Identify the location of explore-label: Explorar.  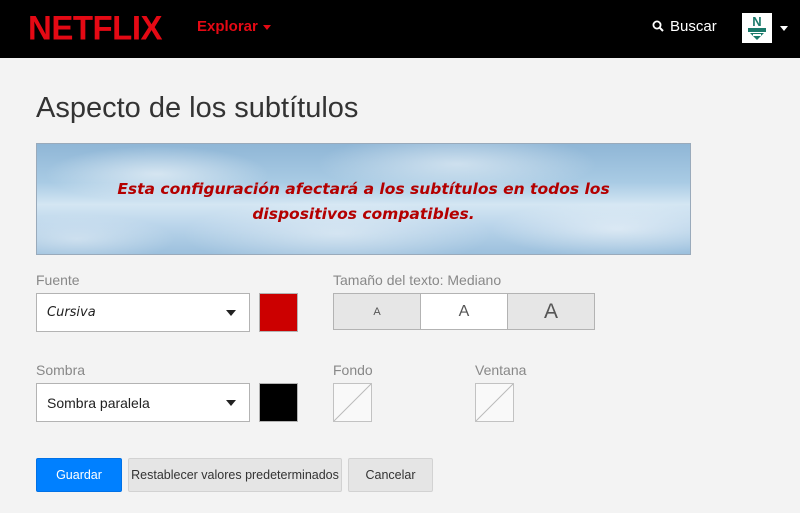
(227, 26).